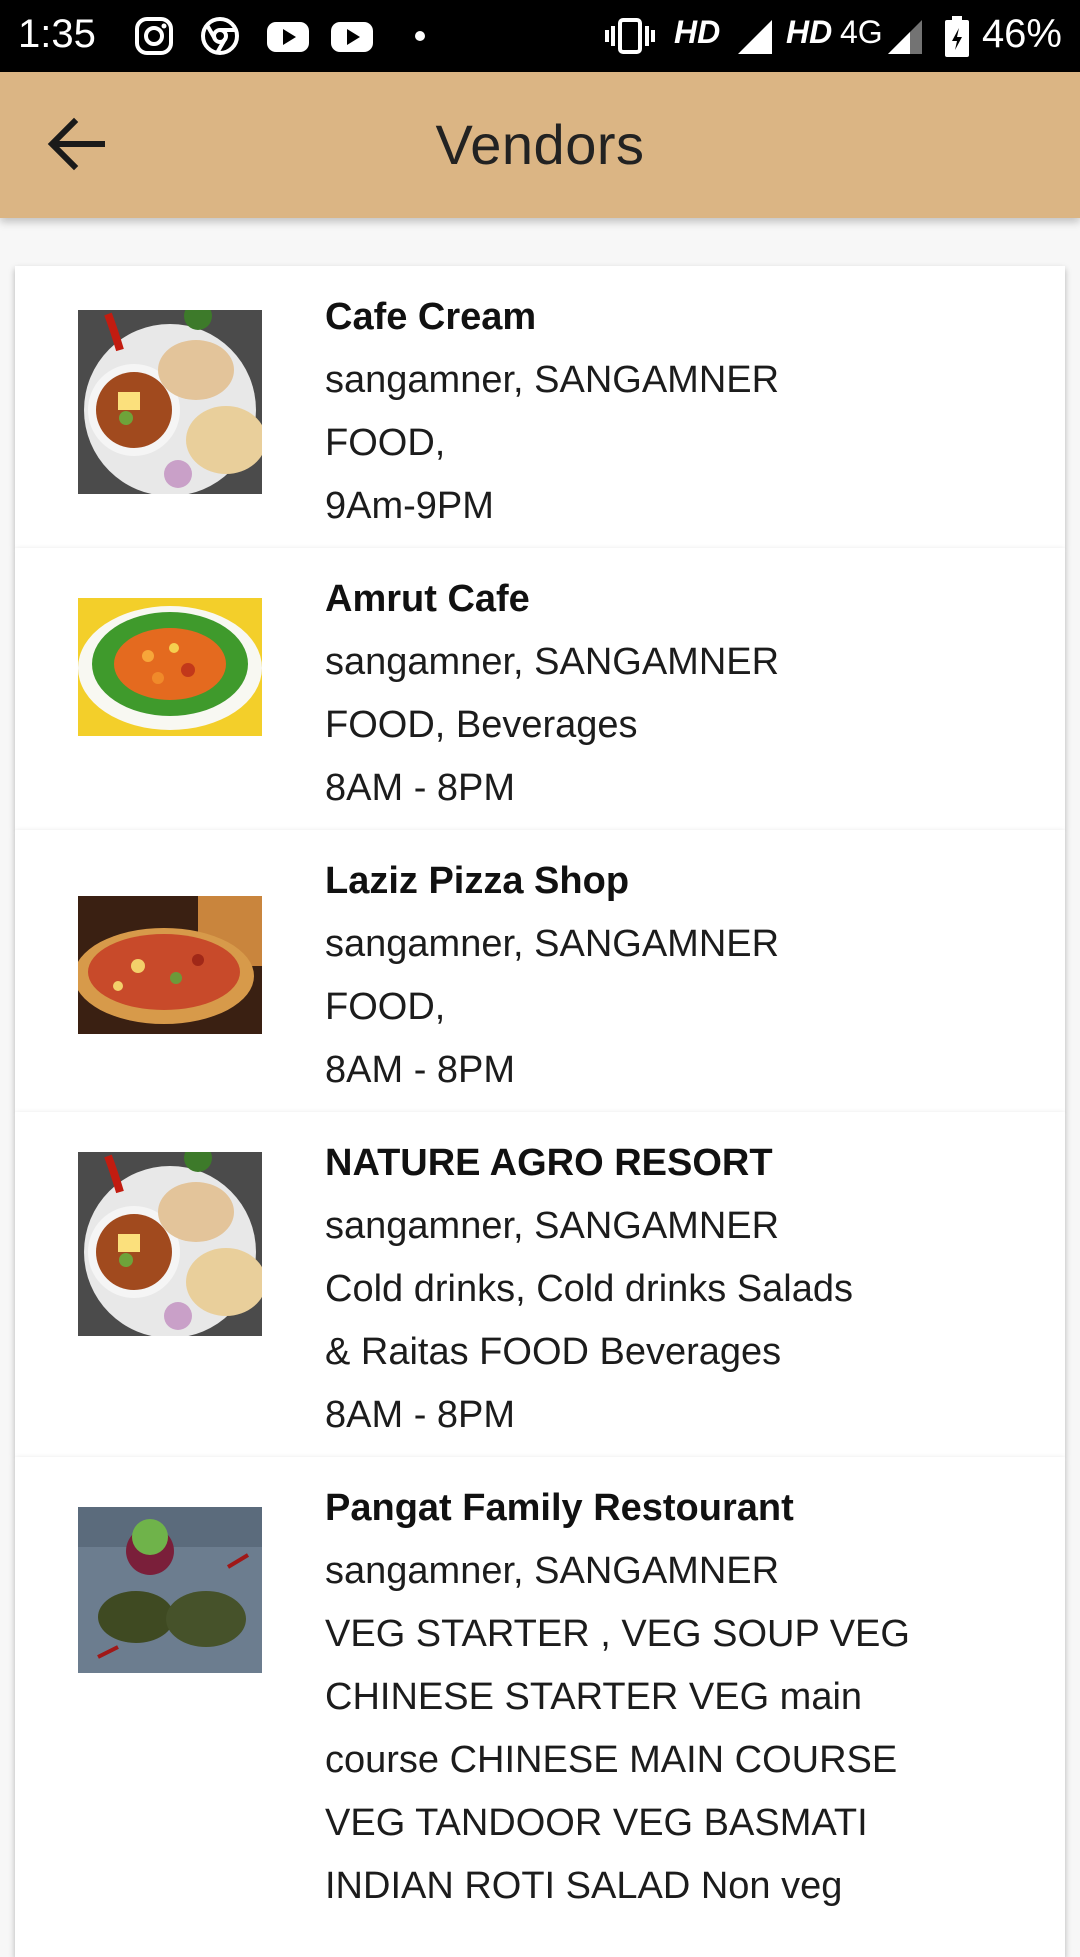 The width and height of the screenshot is (1080, 1957). Describe the element at coordinates (957, 36) in the screenshot. I see `battery-icon` at that location.